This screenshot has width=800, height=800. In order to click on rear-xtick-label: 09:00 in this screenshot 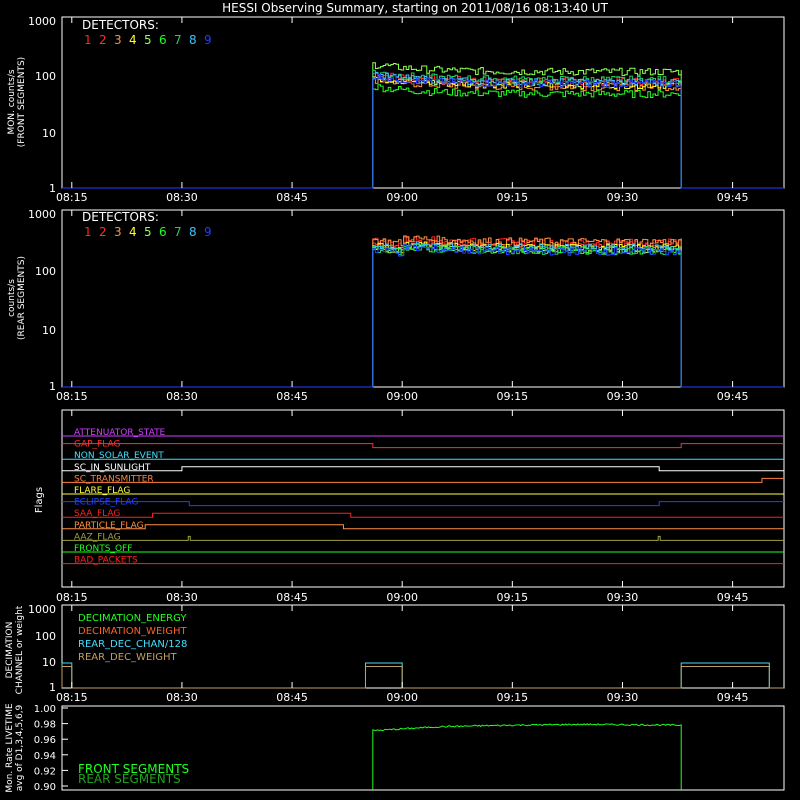, I will do `click(402, 396)`.